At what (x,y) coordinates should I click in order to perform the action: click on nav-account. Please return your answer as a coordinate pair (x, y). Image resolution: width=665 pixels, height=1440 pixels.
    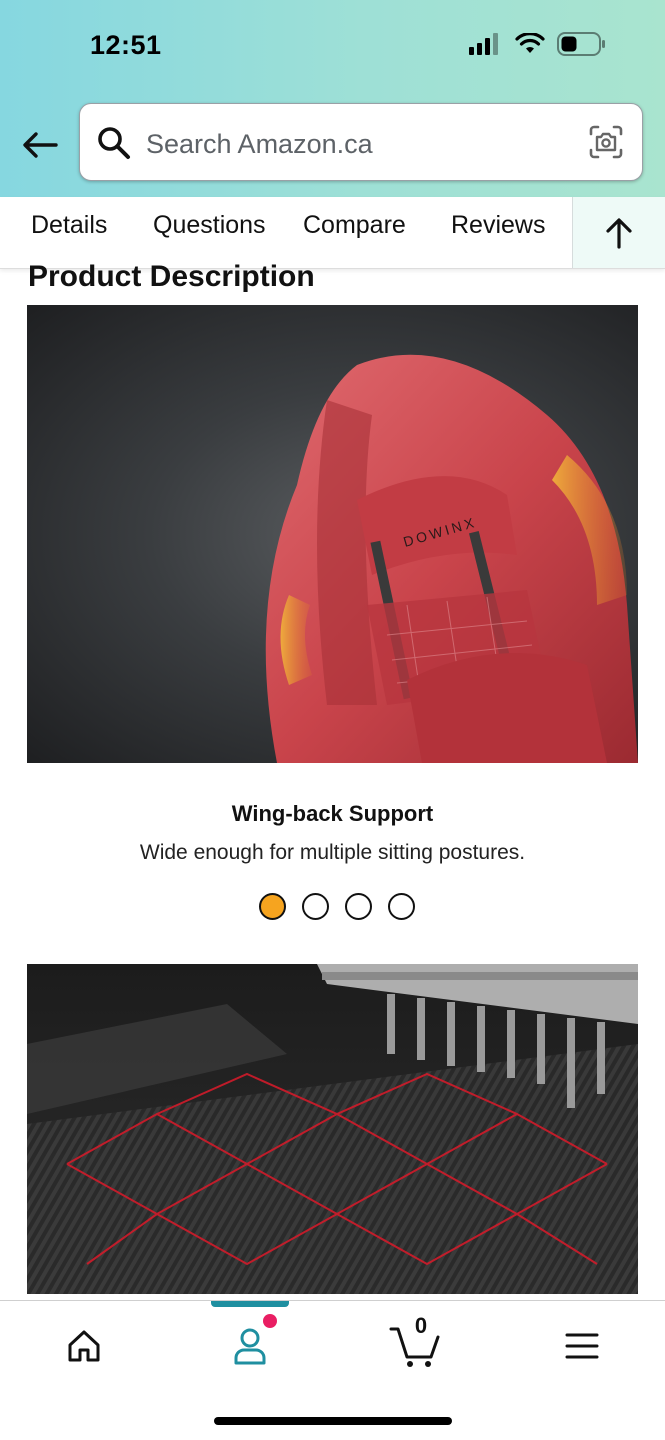
    Looking at the image, I should click on (250, 1342).